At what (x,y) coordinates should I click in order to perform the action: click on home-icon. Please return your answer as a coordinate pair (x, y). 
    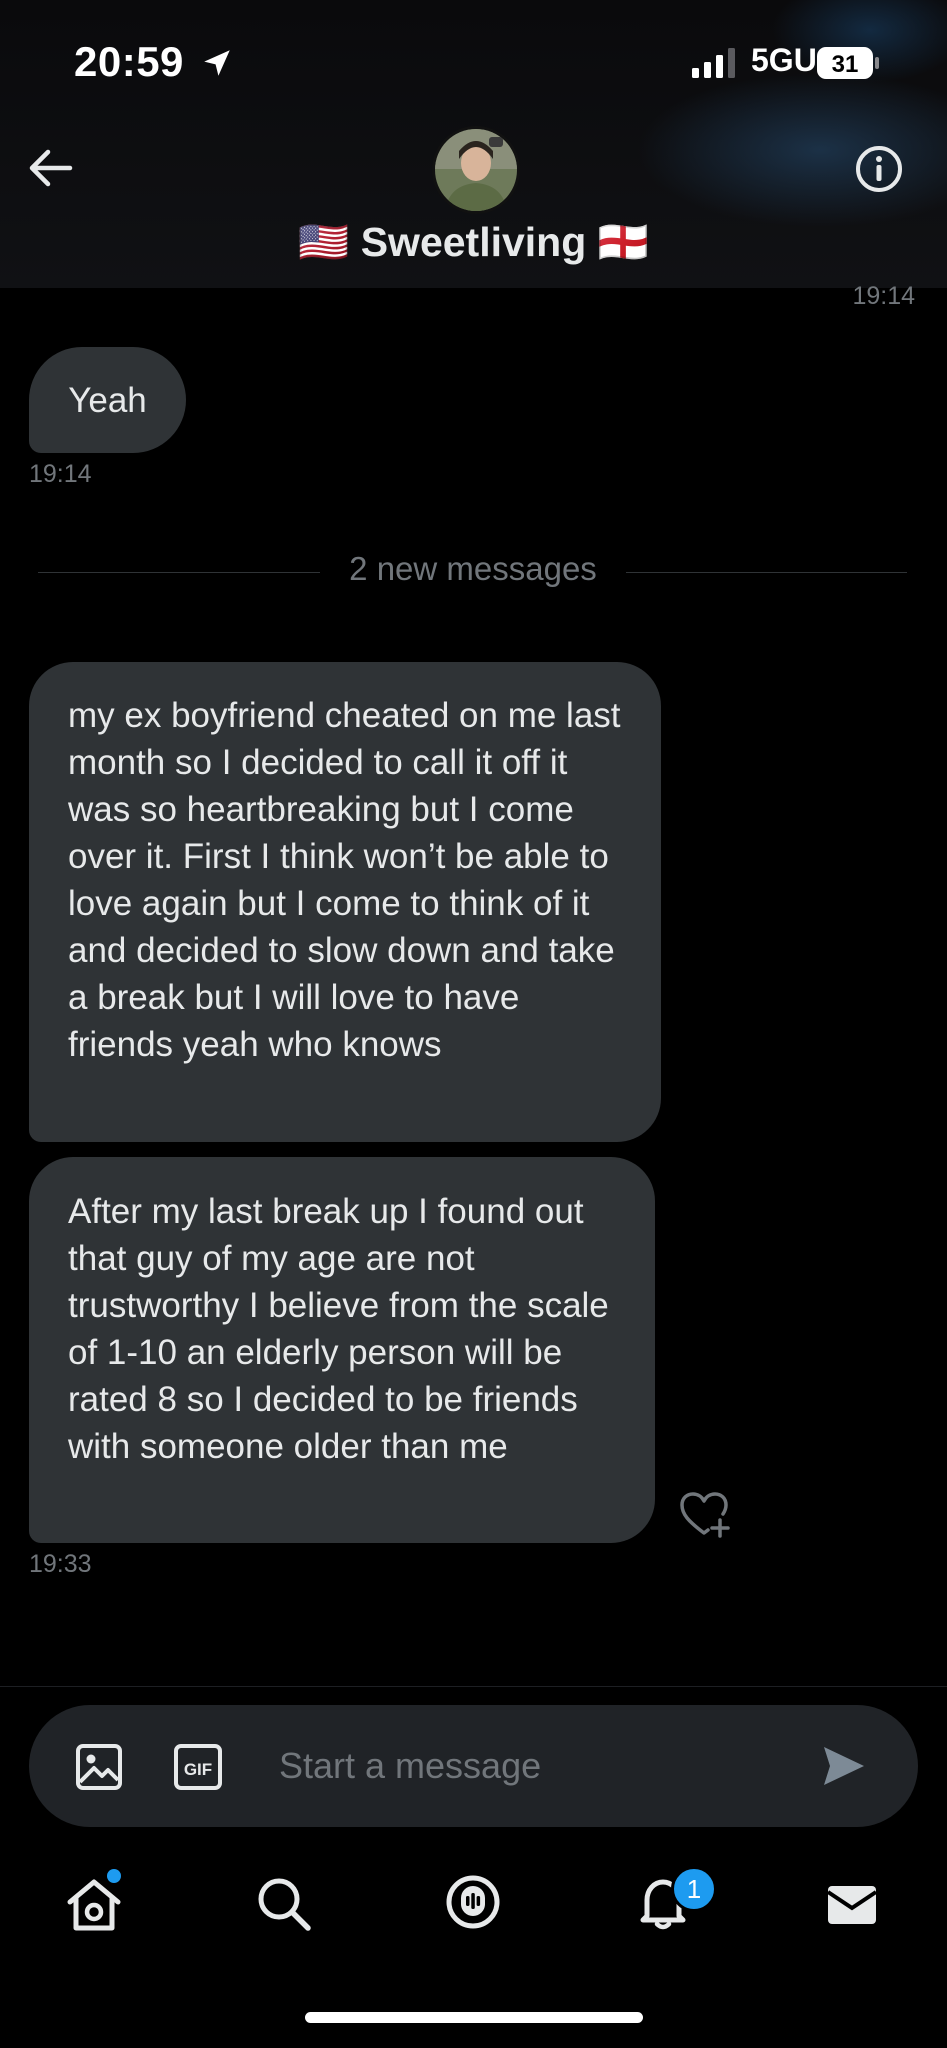
    Looking at the image, I should click on (94, 1904).